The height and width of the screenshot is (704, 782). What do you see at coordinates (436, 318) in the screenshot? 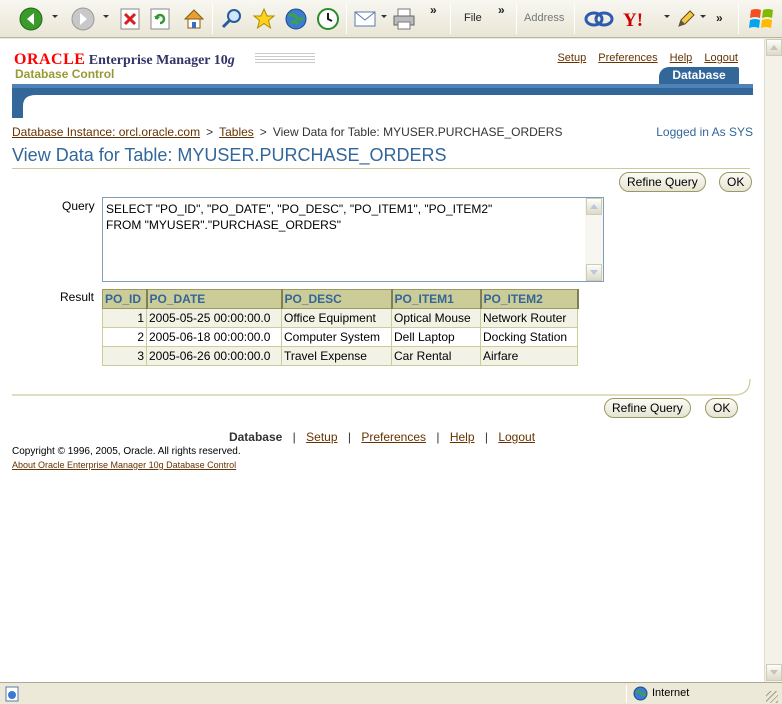
I see `table-cell: Optical Mouse` at bounding box center [436, 318].